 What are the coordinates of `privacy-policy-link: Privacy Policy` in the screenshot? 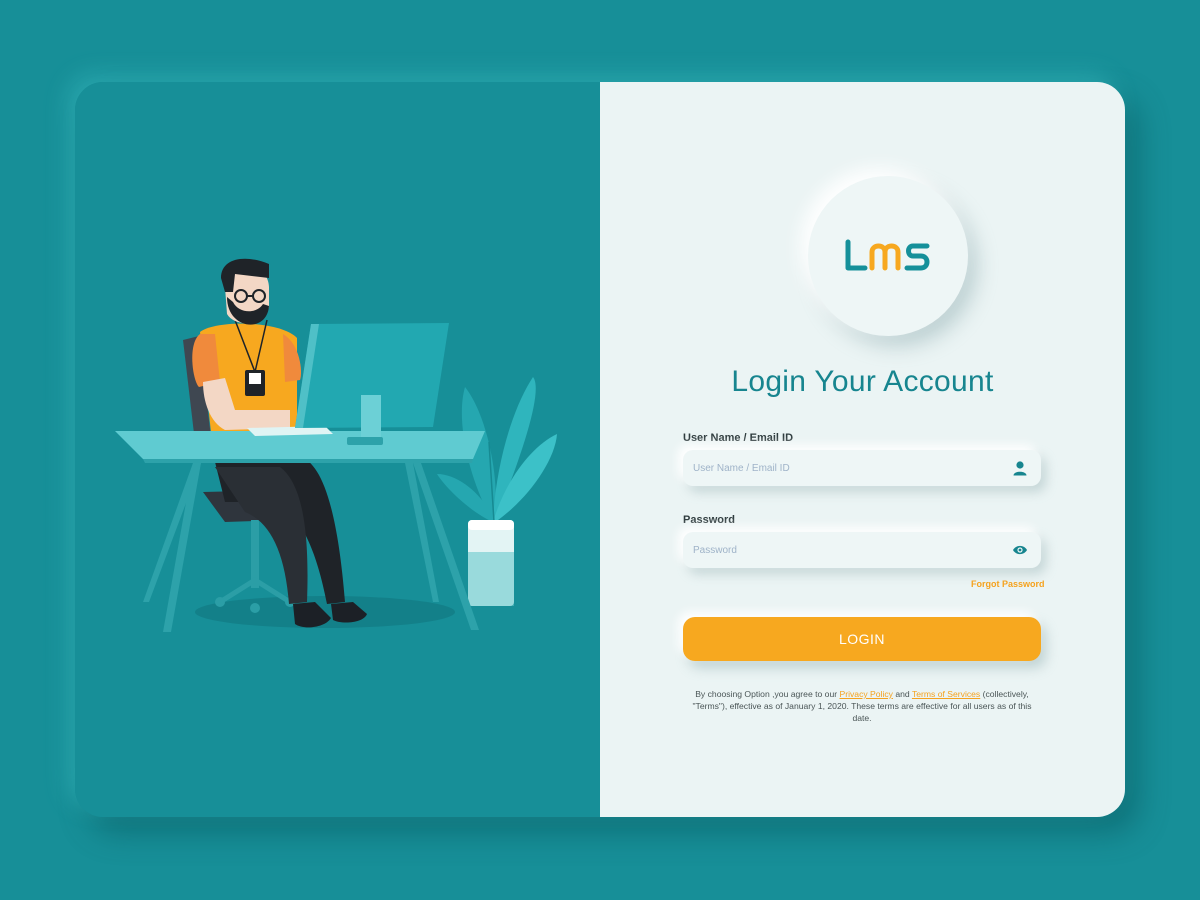 It's located at (865, 694).